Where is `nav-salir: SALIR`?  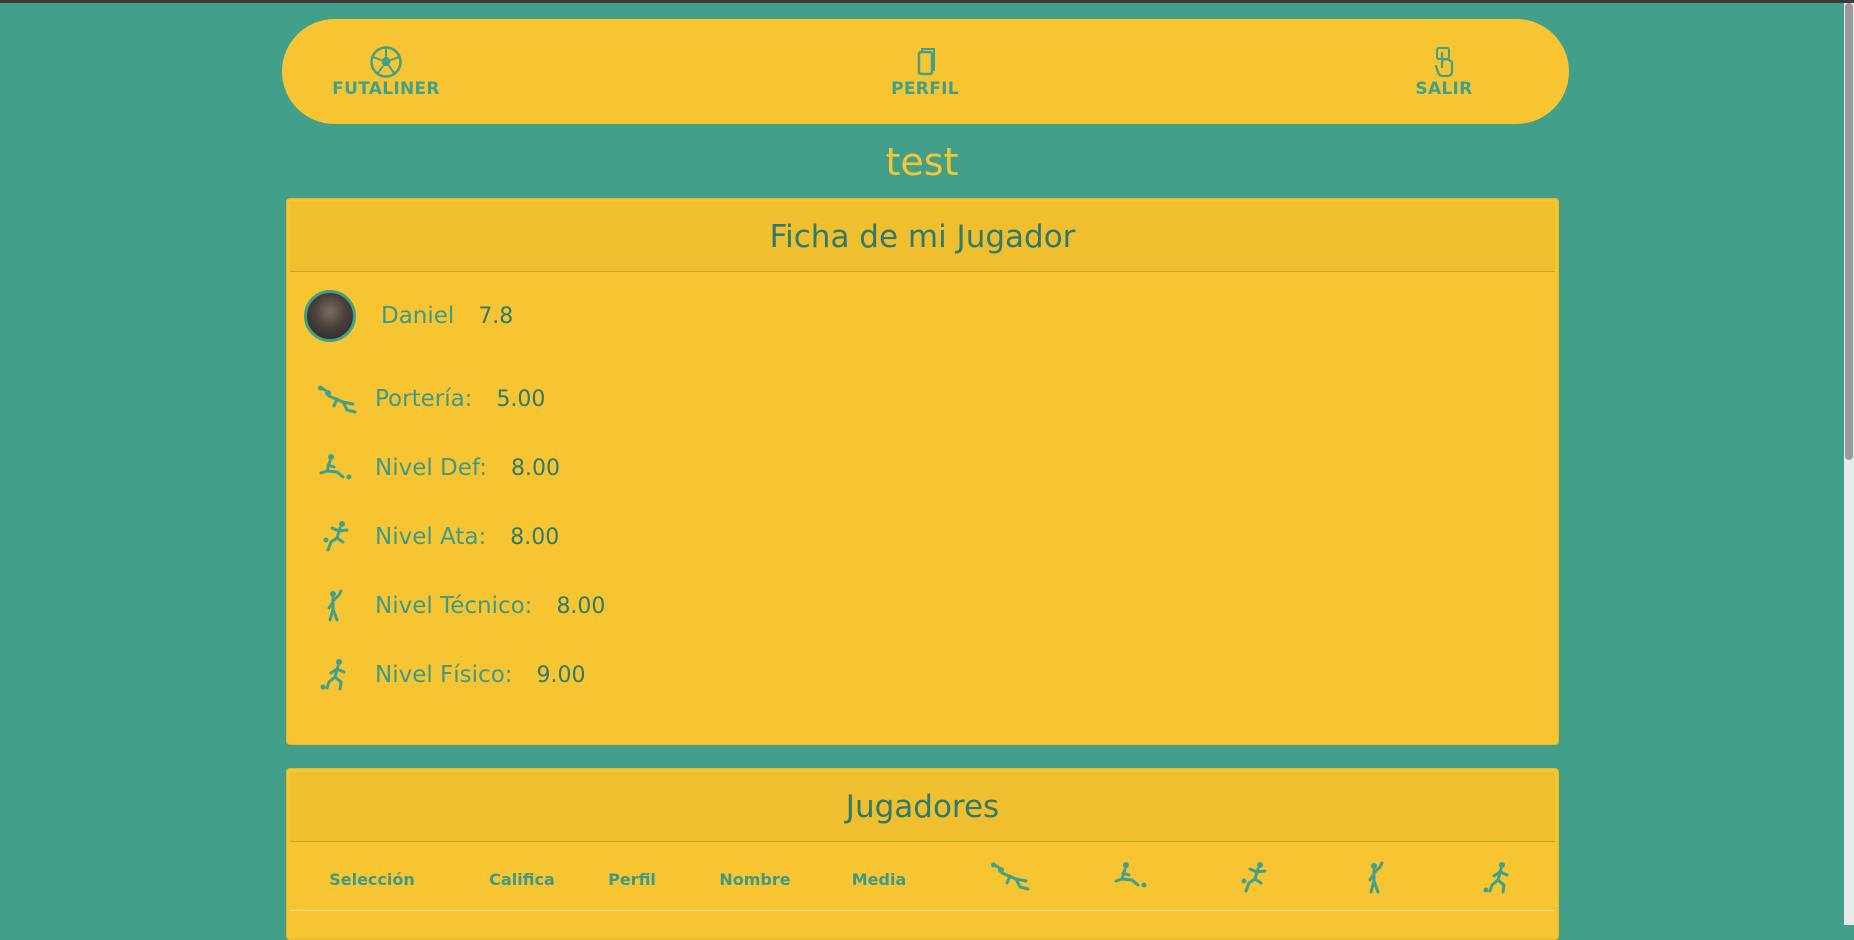
nav-salir: SALIR is located at coordinates (1444, 72).